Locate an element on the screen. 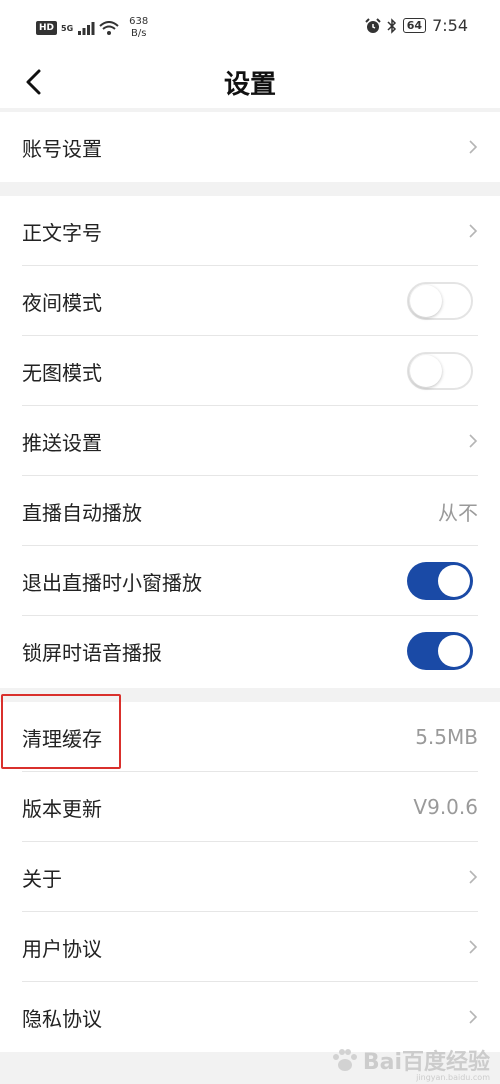 The image size is (500, 1084). push-settings-row: 推送设置 is located at coordinates (250, 441).